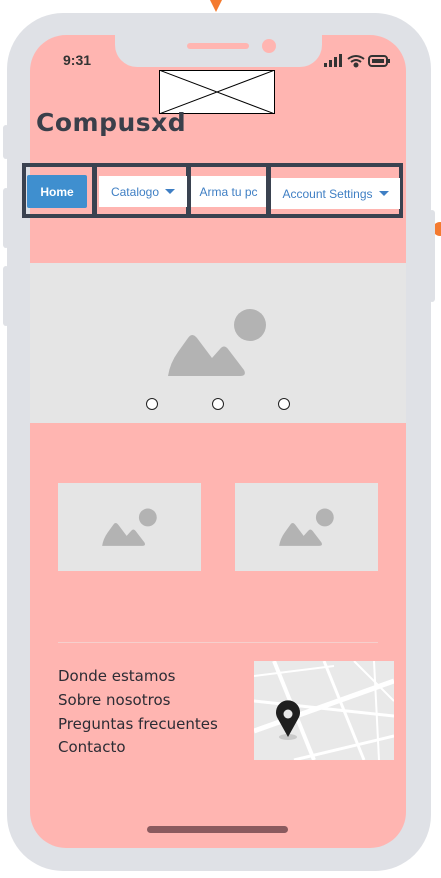 The height and width of the screenshot is (878, 441). What do you see at coordinates (327, 193) in the screenshot?
I see `nav-account-settings-label: Account Settings` at bounding box center [327, 193].